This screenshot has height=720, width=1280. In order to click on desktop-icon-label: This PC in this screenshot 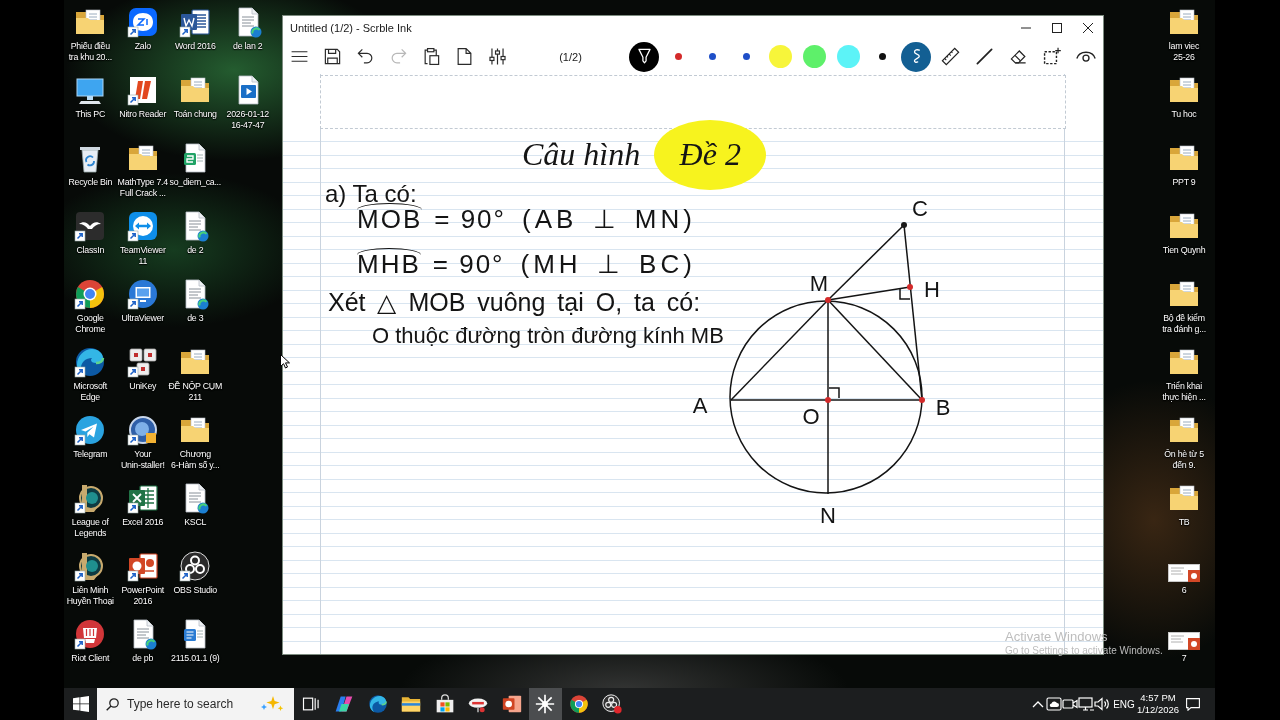, I will do `click(90, 114)`.